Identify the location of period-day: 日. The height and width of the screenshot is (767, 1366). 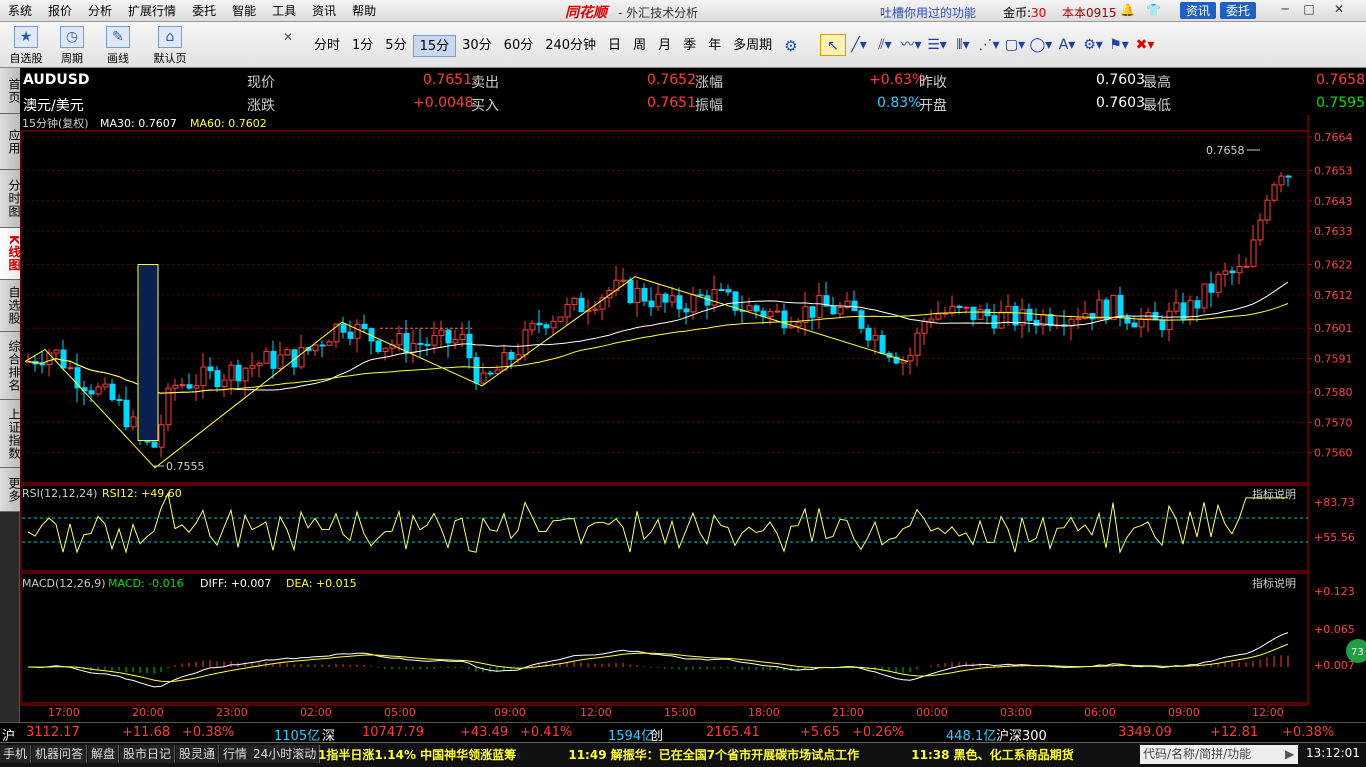
(614, 46).